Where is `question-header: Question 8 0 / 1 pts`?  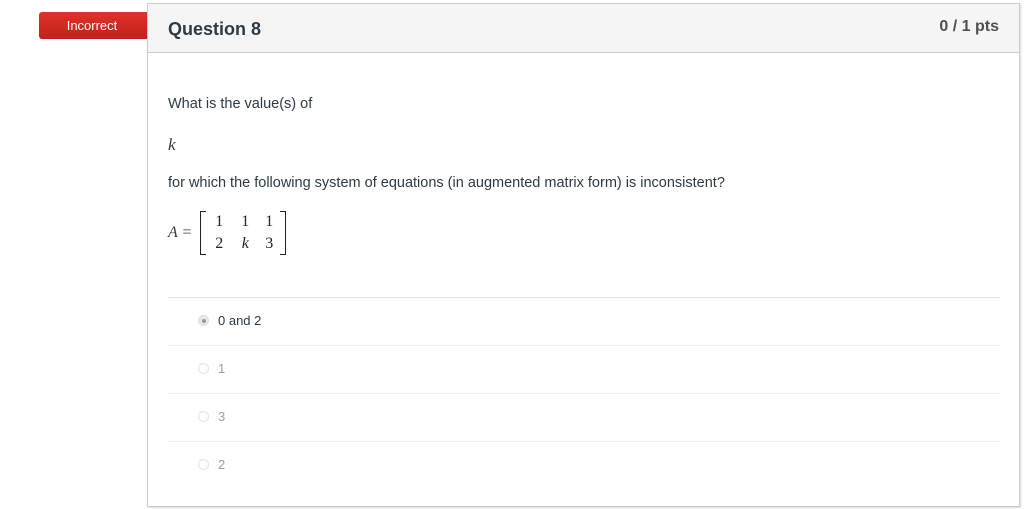
question-header: Question 8 0 / 1 pts is located at coordinates (583, 28).